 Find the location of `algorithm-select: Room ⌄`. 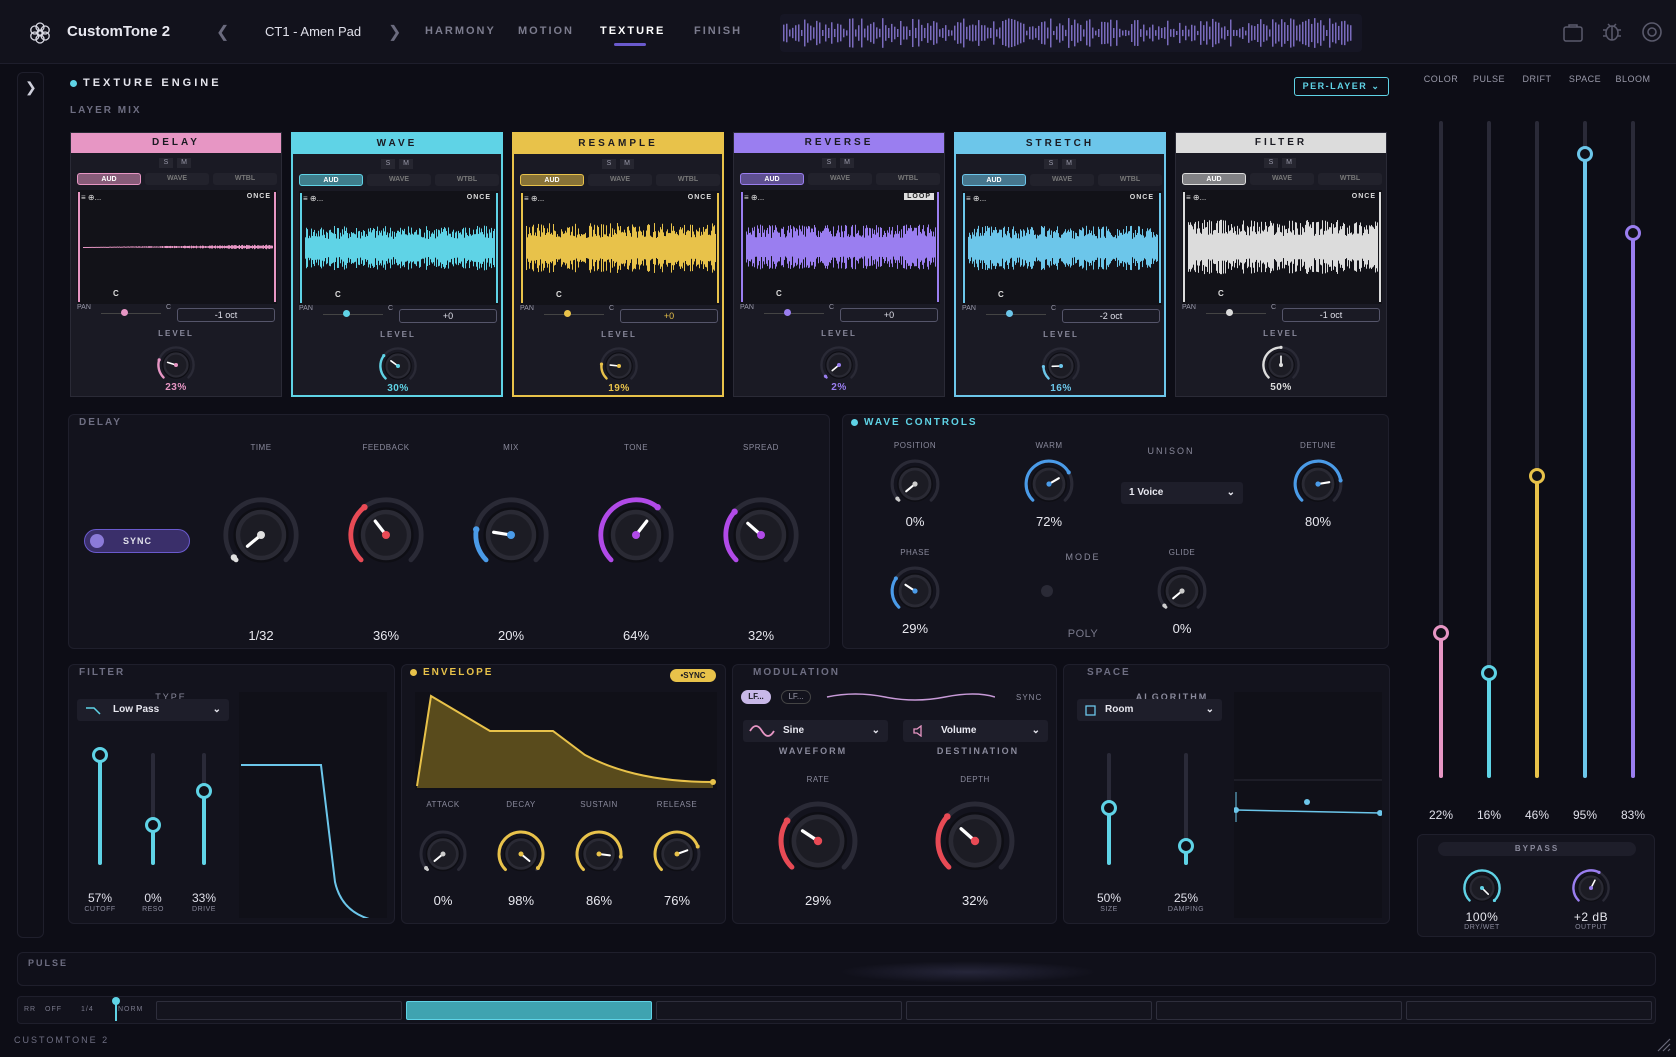

algorithm-select: Room ⌄ is located at coordinates (1149, 710).